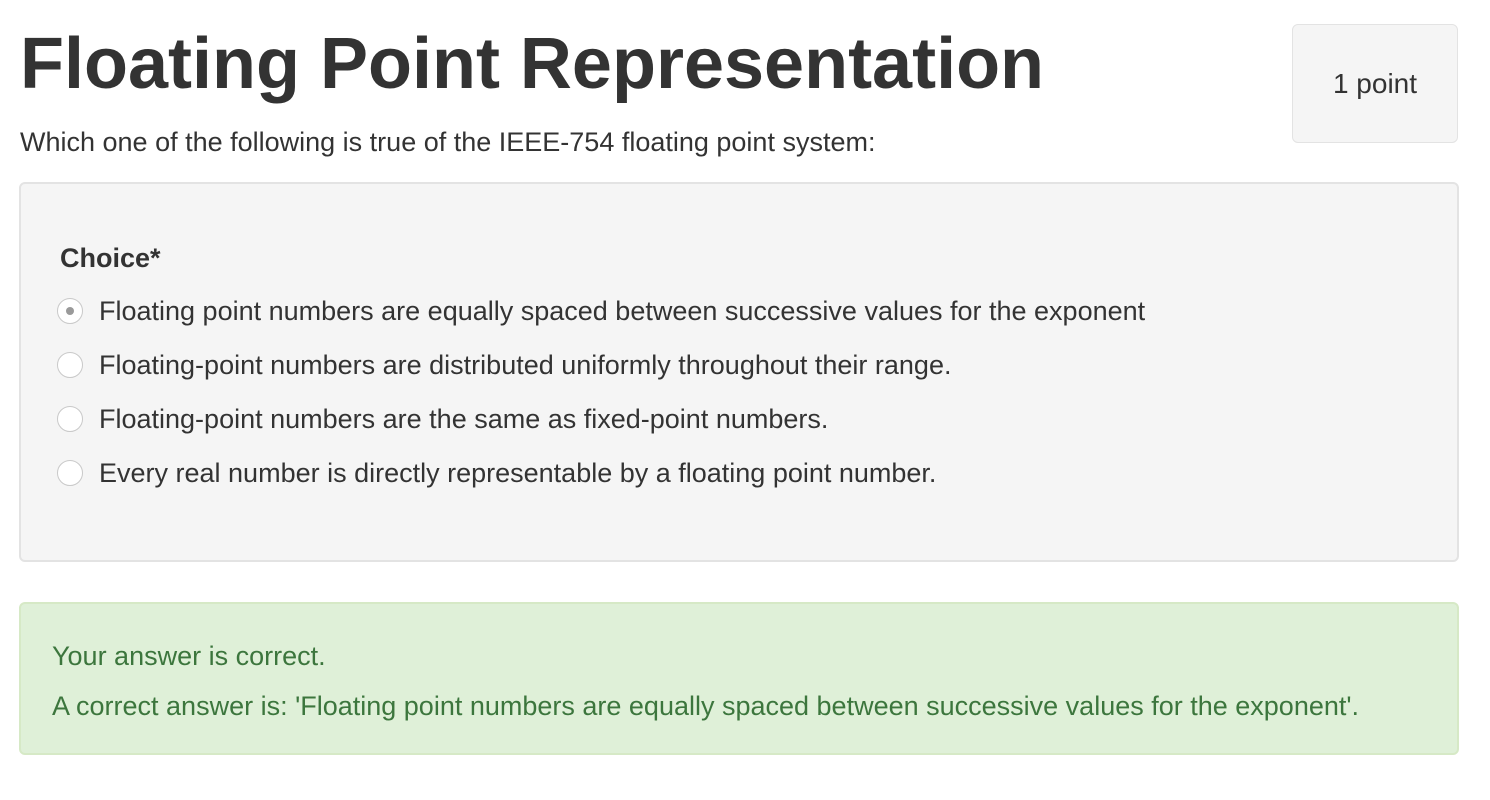 This screenshot has height=800, width=1490. I want to click on radio-dot-icon, so click(70, 311).